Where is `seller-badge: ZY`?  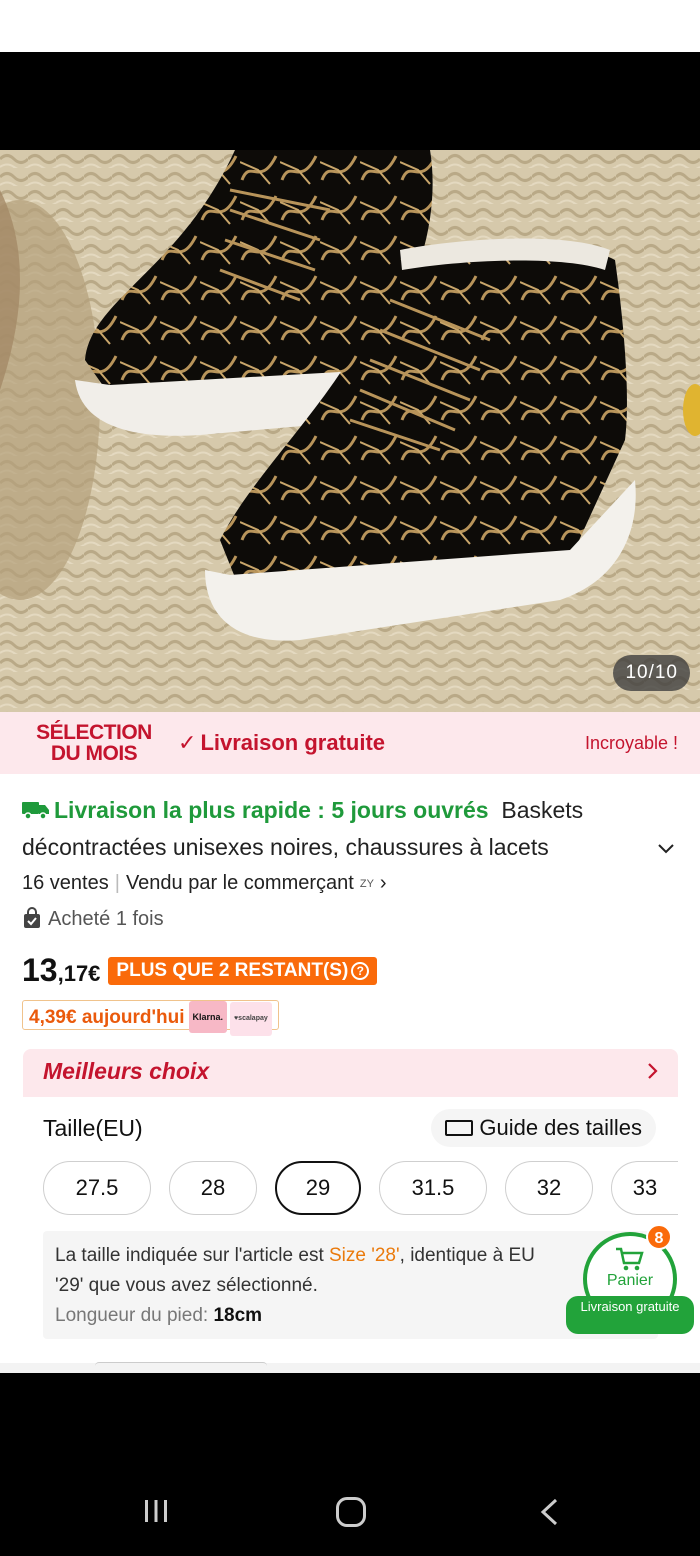
seller-badge: ZY is located at coordinates (366, 884).